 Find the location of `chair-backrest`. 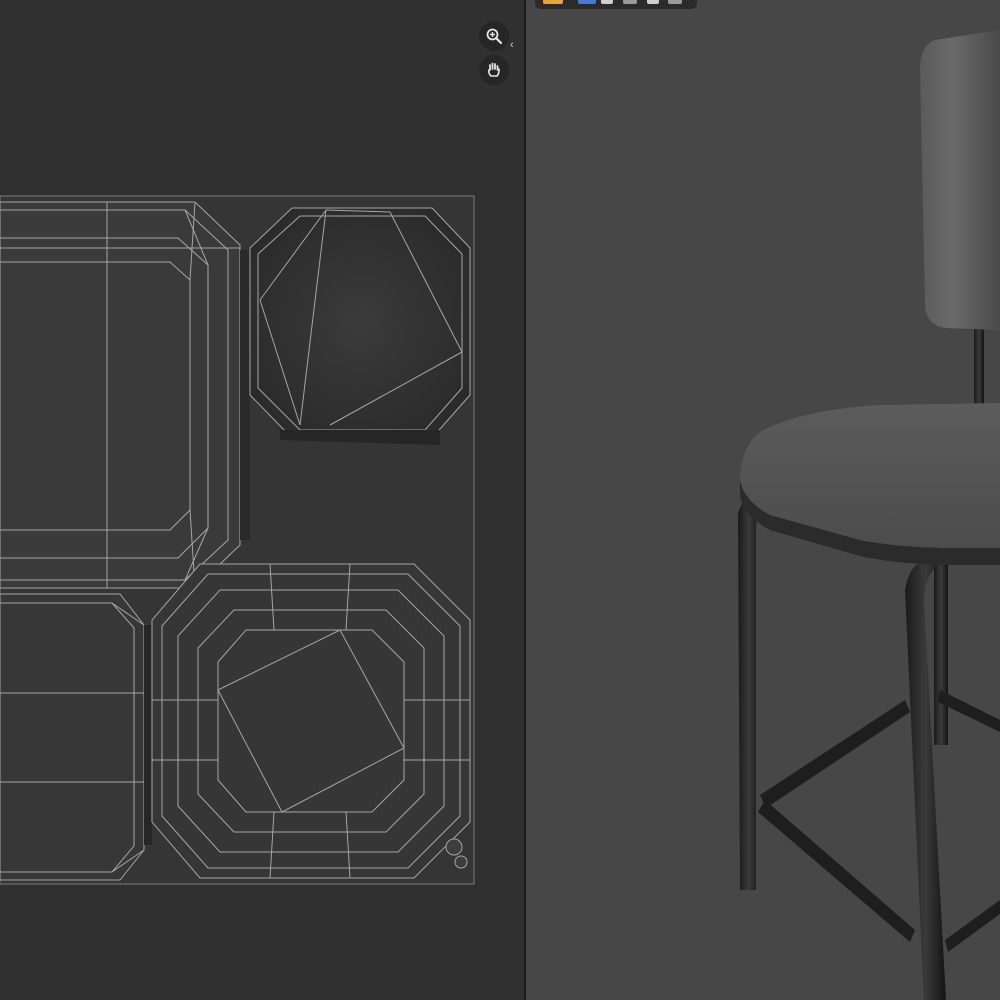

chair-backrest is located at coordinates (960, 180).